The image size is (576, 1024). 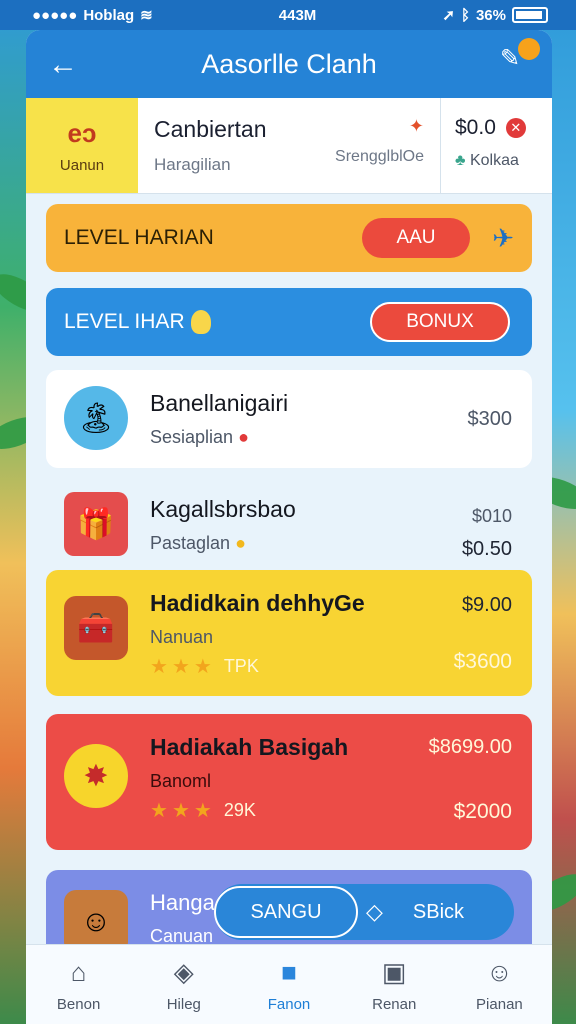 What do you see at coordinates (223, 509) in the screenshot?
I see `item-title: Kagallsbrsbao` at bounding box center [223, 509].